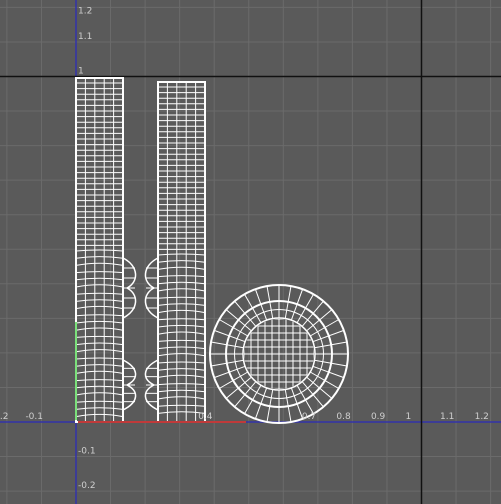 The height and width of the screenshot is (504, 501). Describe the element at coordinates (87, 486) in the screenshot. I see `v-tick-label: -0.2` at that location.